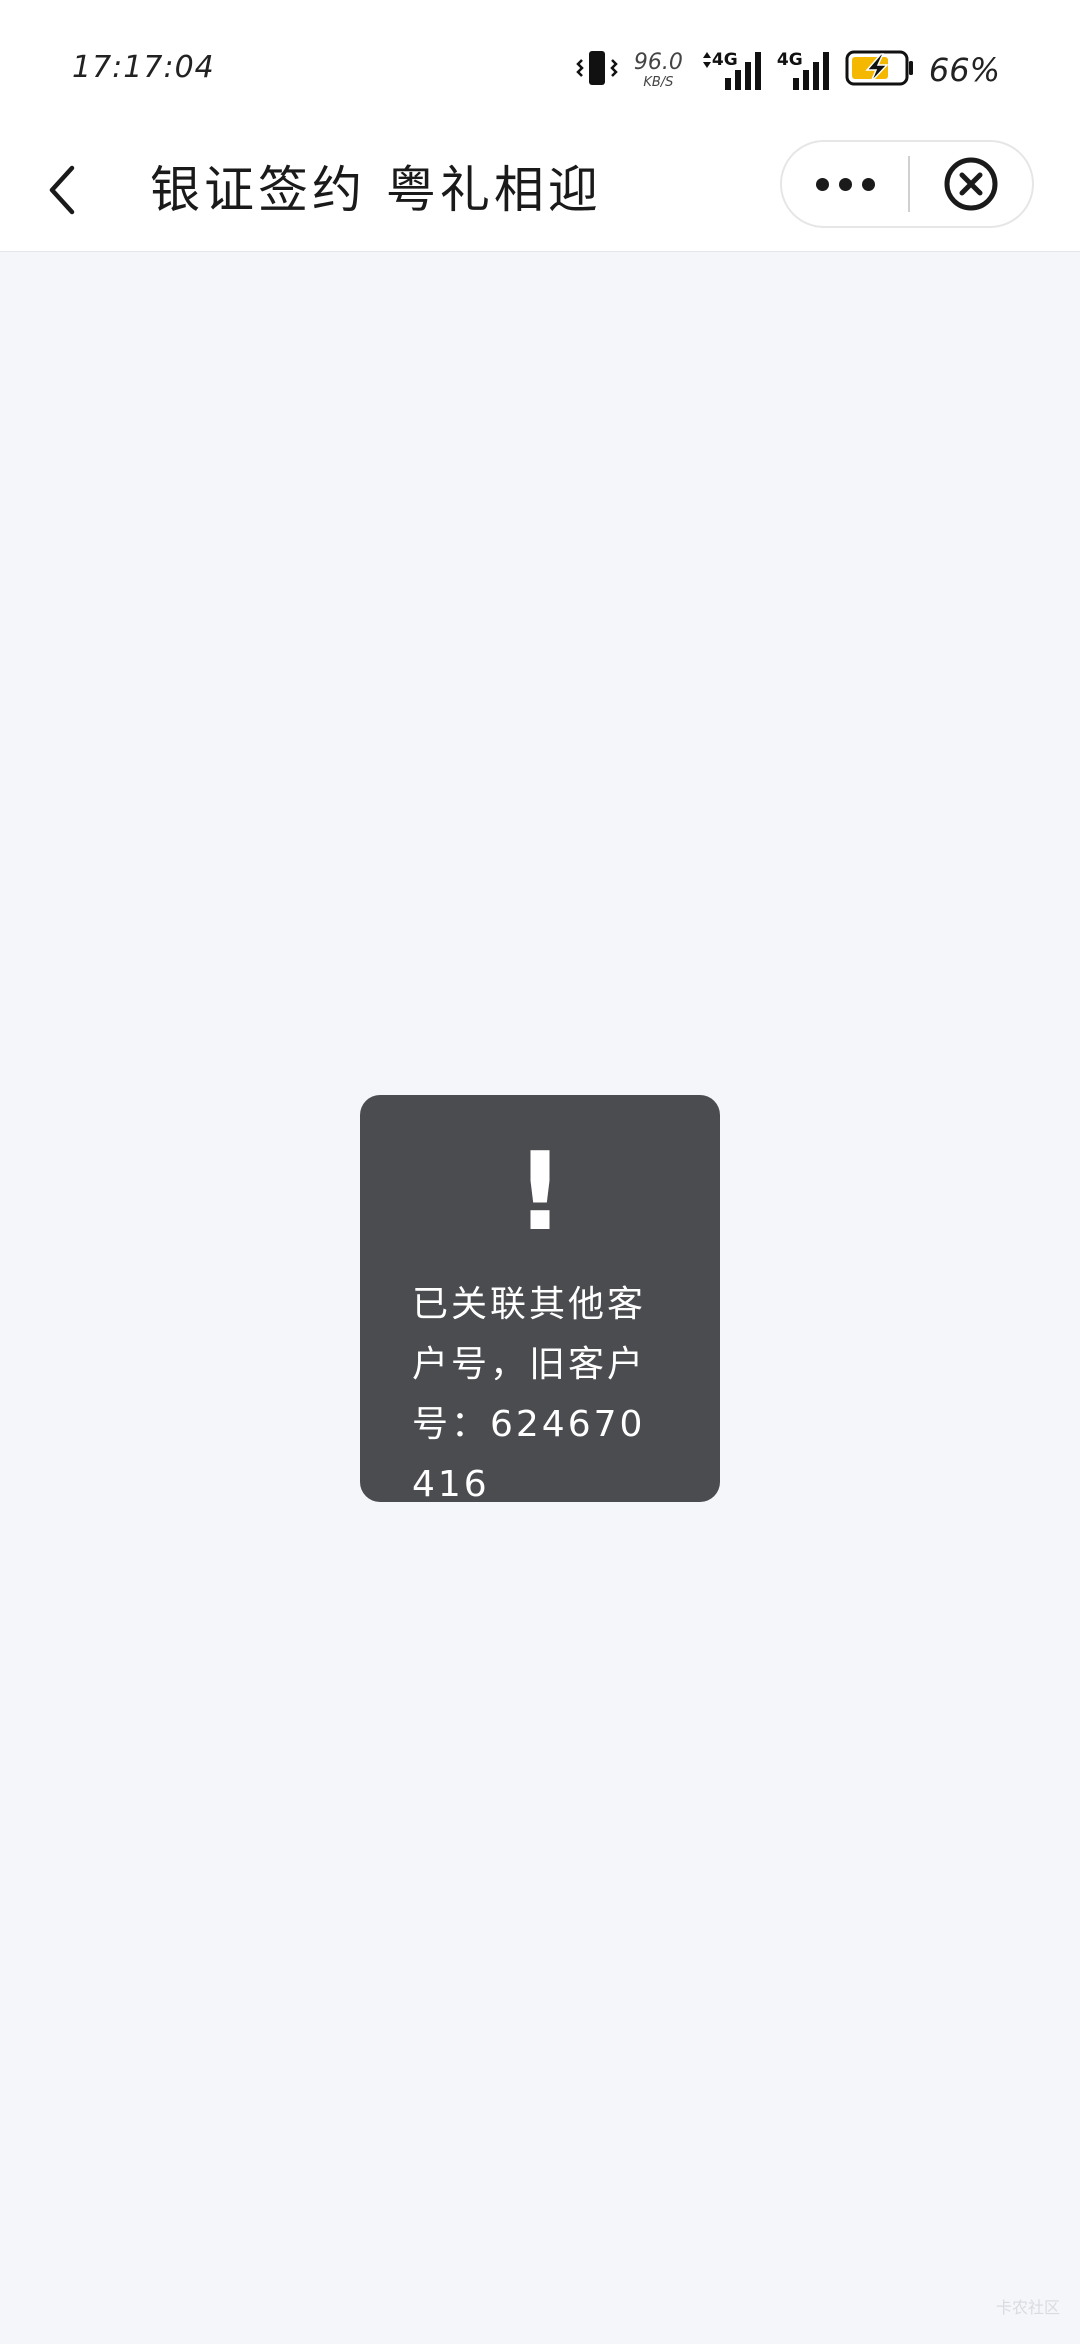 The width and height of the screenshot is (1080, 2344). I want to click on page-title: 银证签约 粤礼相迎, so click(376, 190).